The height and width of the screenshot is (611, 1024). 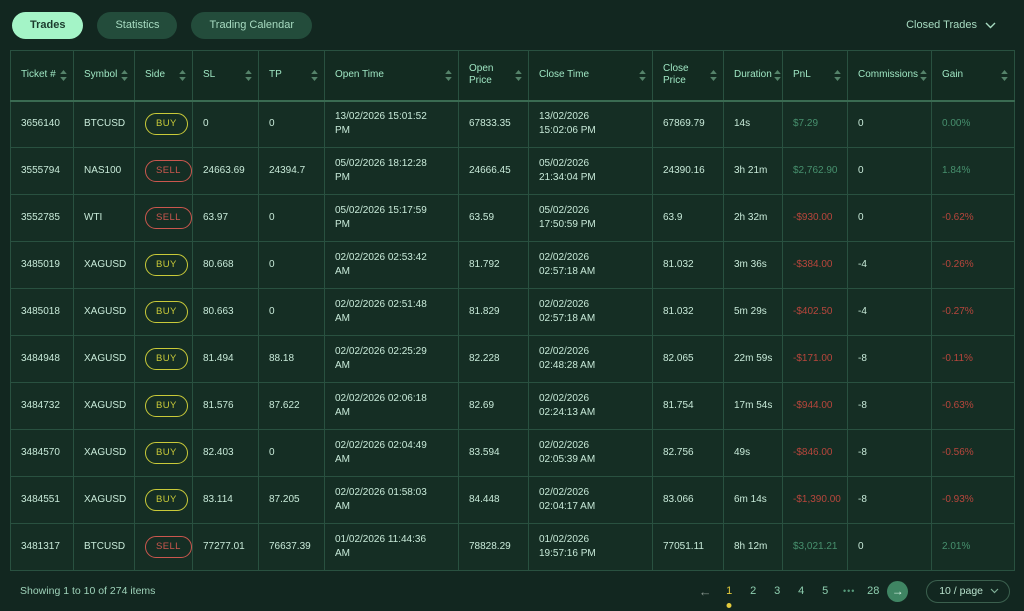 What do you see at coordinates (42, 76) in the screenshot?
I see `column-header-ticket: Ticket #` at bounding box center [42, 76].